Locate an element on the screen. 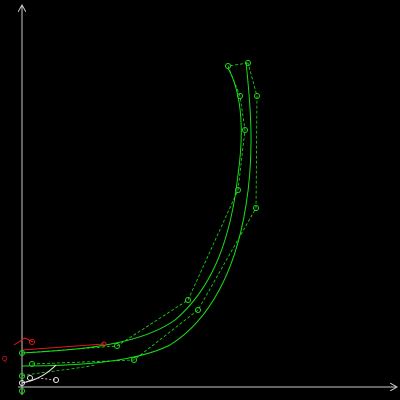  white-small-curve is located at coordinates (39, 374).